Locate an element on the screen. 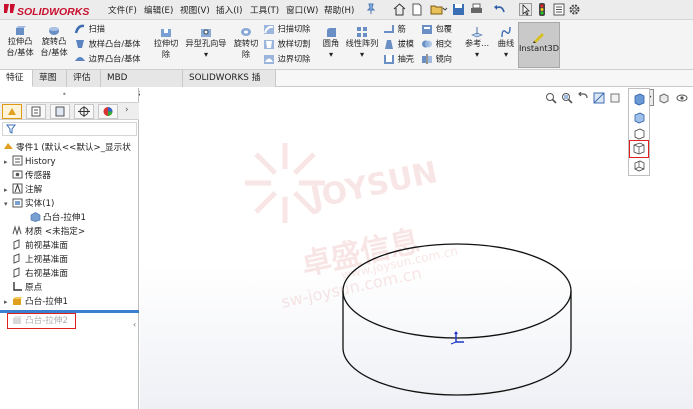 The image size is (693, 409). previous-view-icon is located at coordinates (583, 98).